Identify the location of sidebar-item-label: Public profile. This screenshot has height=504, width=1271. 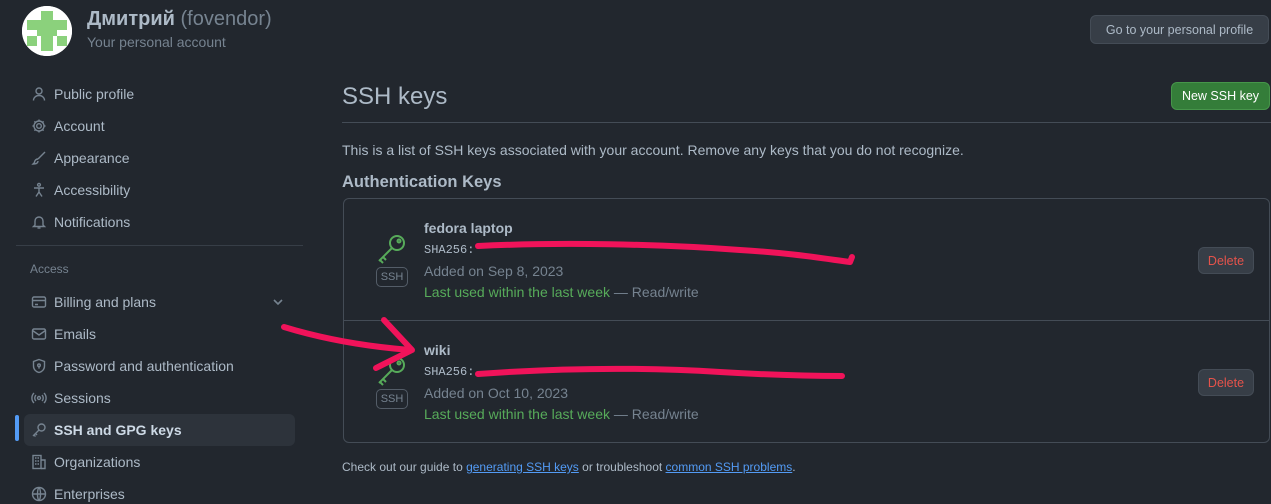
(94, 94).